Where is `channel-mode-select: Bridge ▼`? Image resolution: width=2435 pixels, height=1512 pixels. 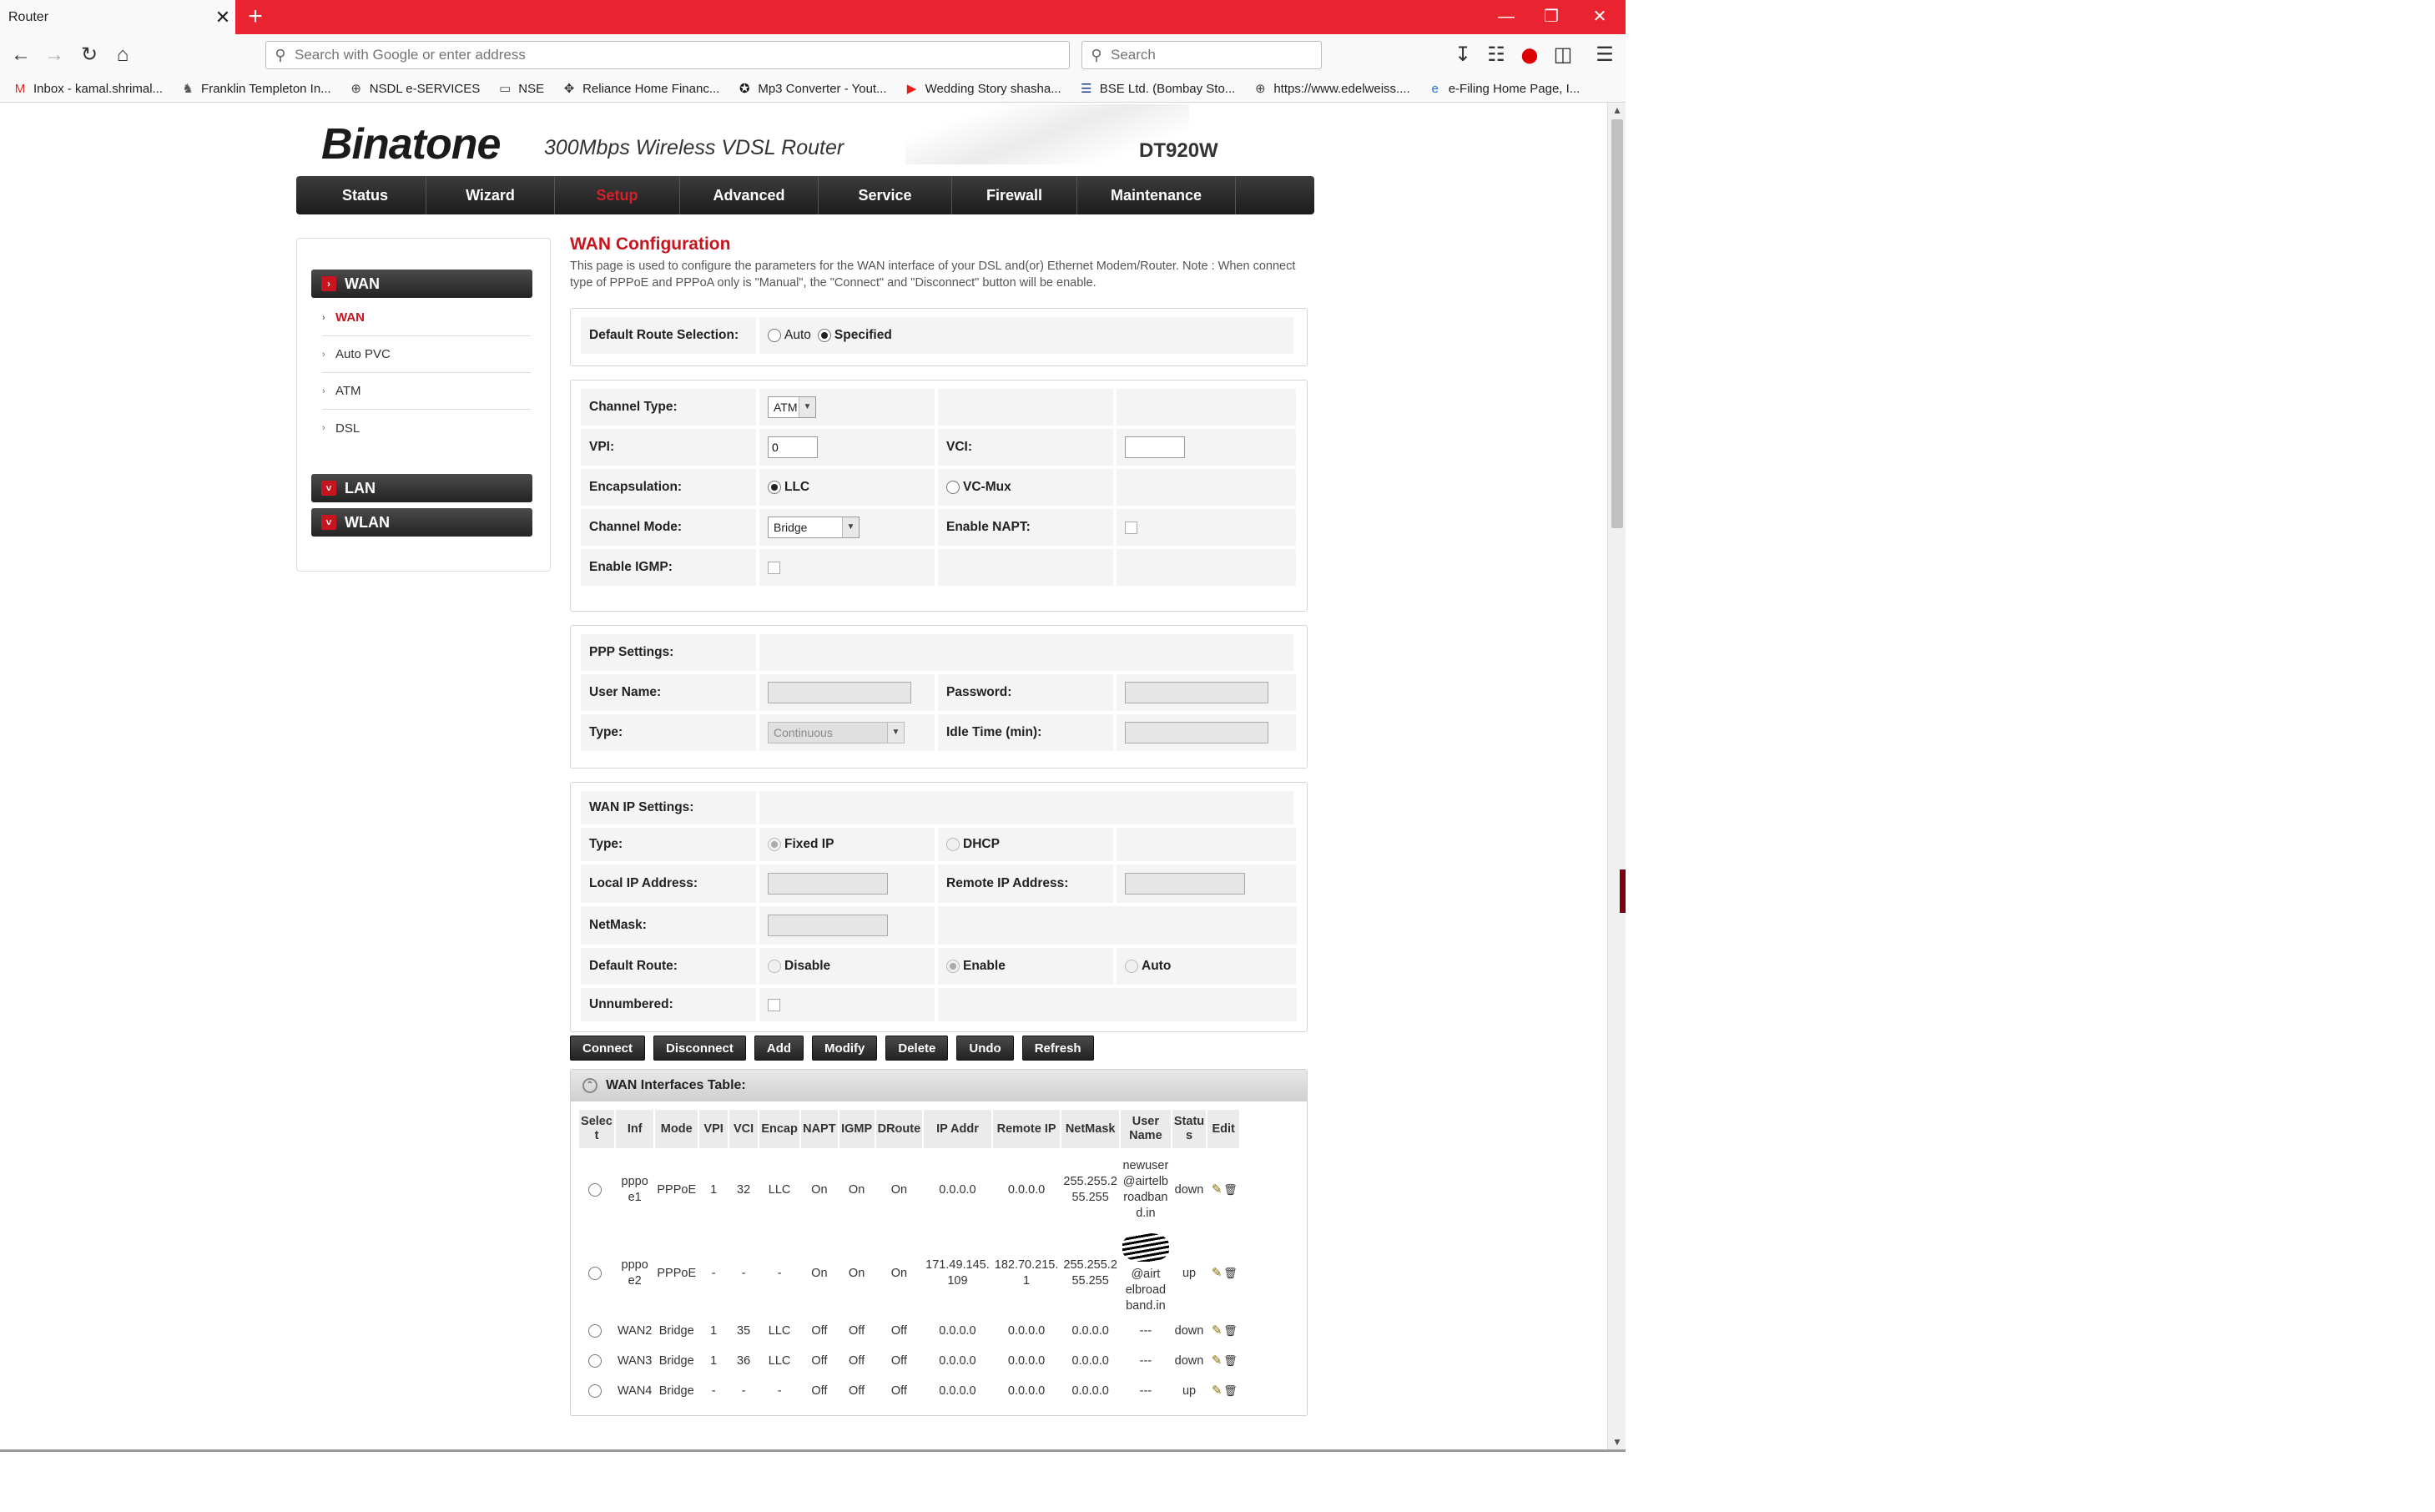 channel-mode-select: Bridge ▼ is located at coordinates (814, 527).